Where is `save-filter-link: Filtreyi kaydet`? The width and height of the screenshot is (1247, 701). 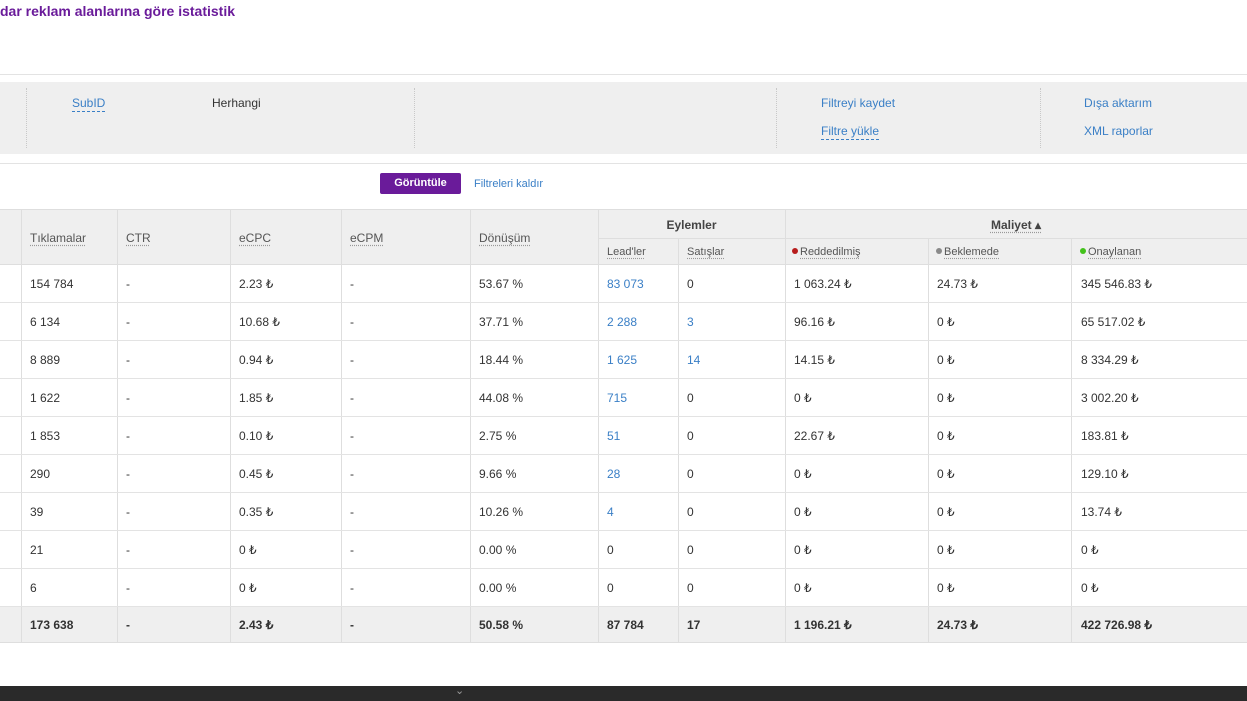
save-filter-link: Filtreyi kaydet is located at coordinates (858, 103).